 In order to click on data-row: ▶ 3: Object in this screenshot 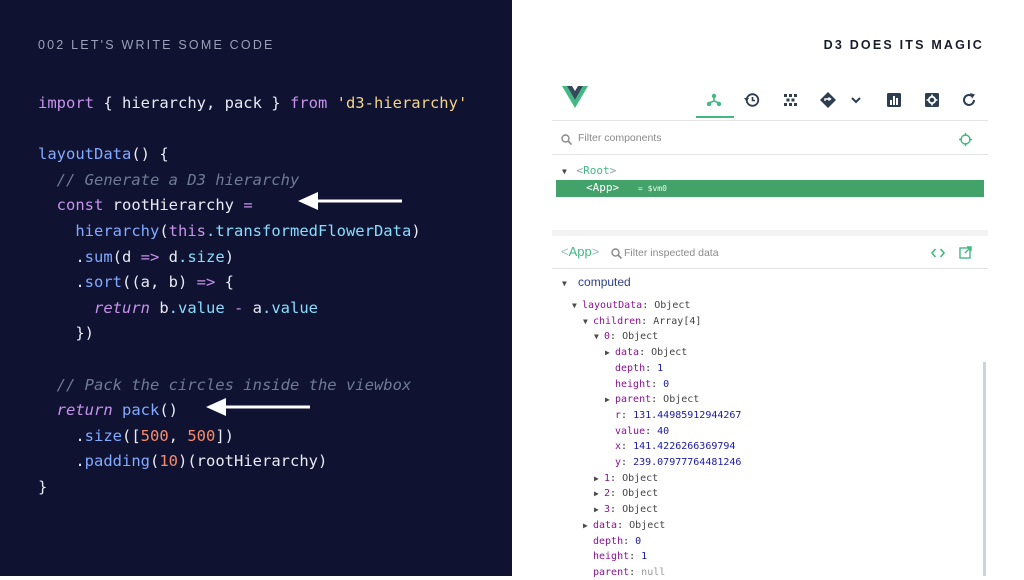, I will do `click(626, 509)`.